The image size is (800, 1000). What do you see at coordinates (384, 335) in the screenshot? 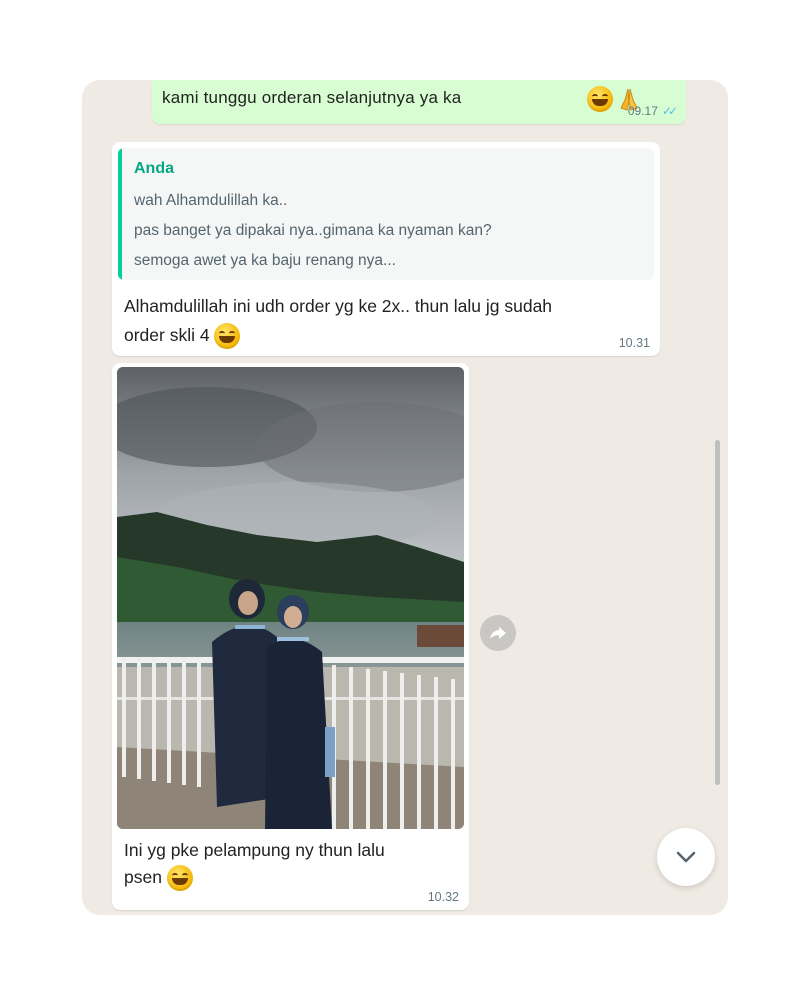
I see `message-text-line-2: order skli 4` at bounding box center [384, 335].